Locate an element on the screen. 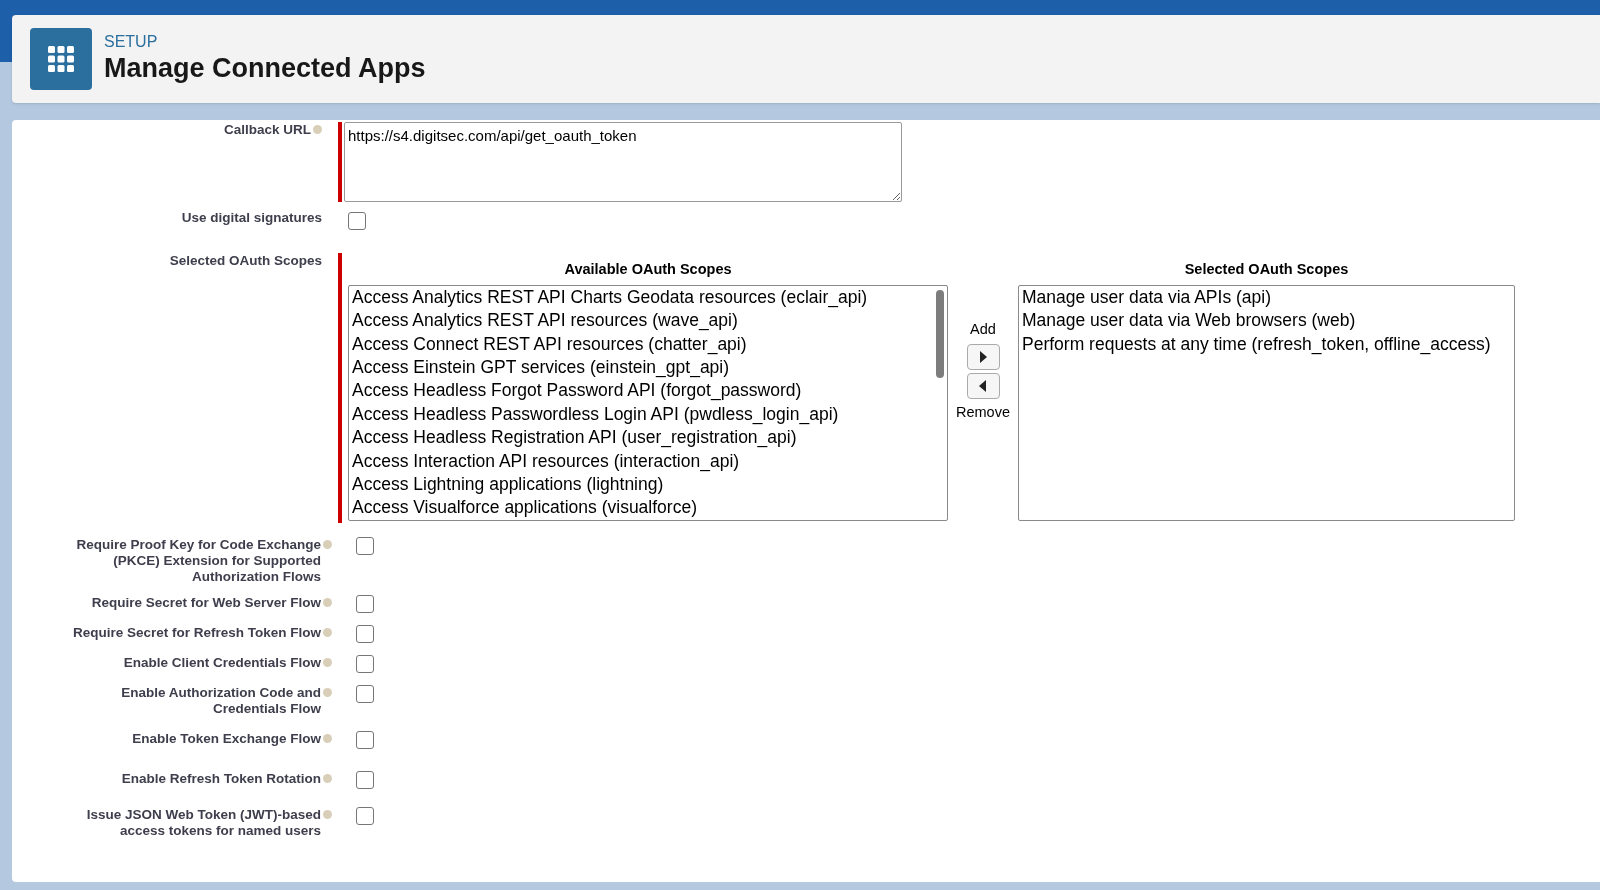  app-grid-icon is located at coordinates (61, 59).